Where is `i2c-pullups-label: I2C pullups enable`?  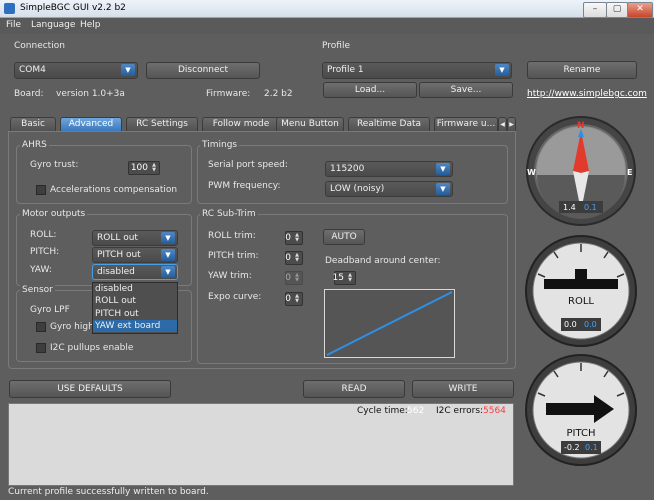 i2c-pullups-label: I2C pullups enable is located at coordinates (92, 348).